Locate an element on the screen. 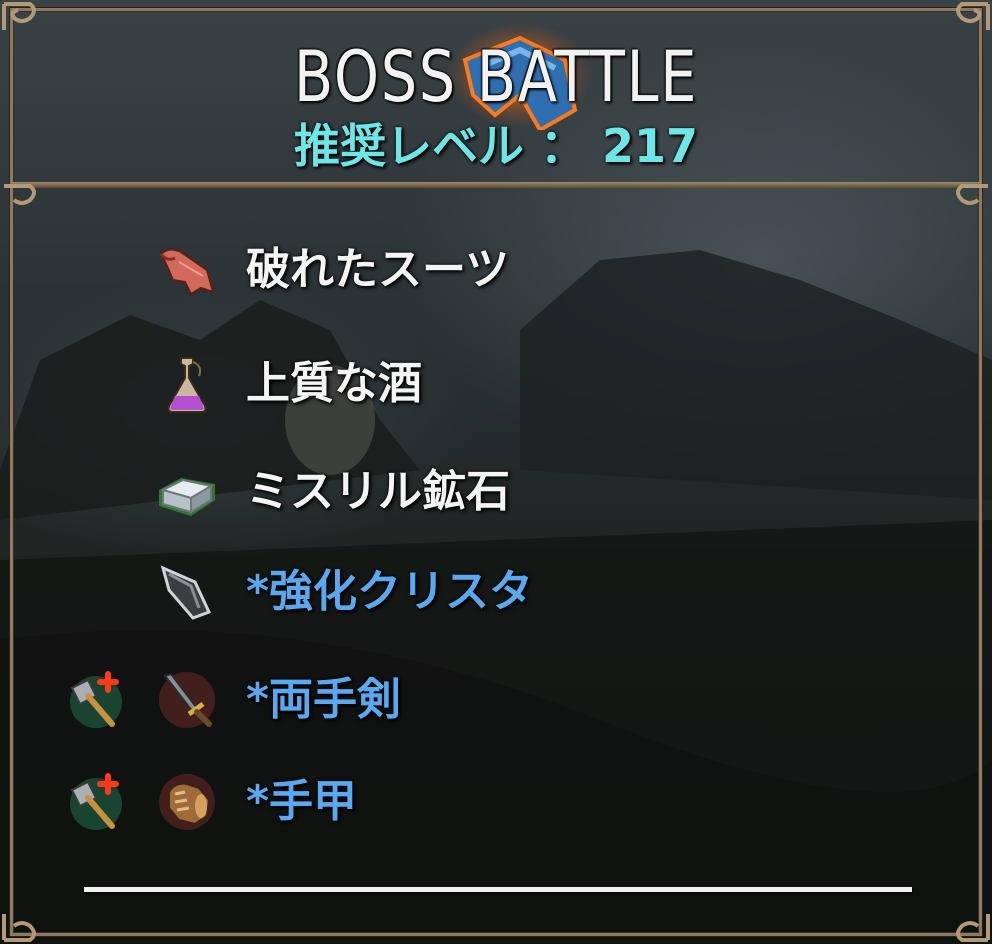  item-label: *両手剣 is located at coordinates (324, 699).